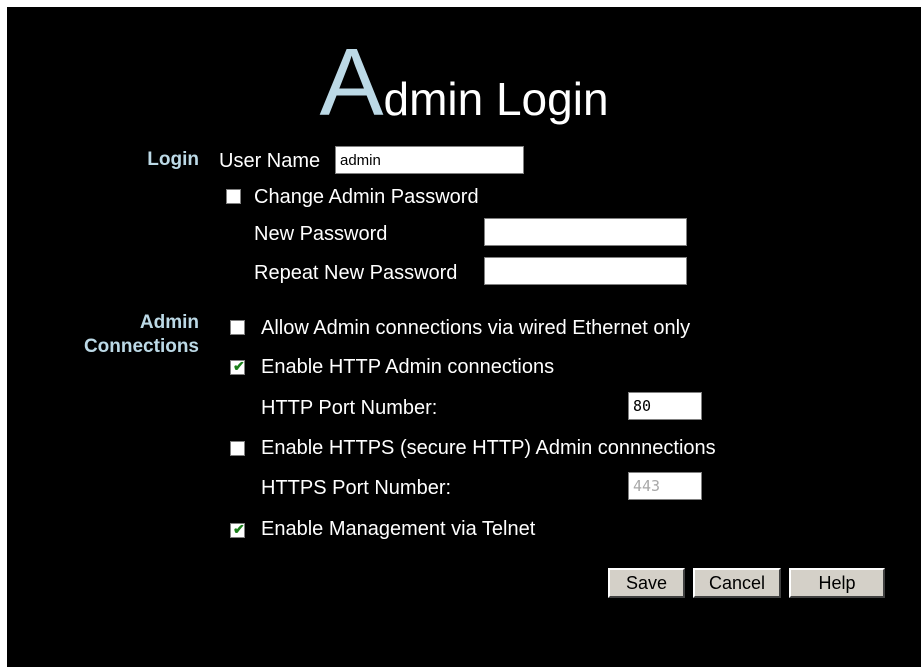  I want to click on save-button: Save, so click(646, 583).